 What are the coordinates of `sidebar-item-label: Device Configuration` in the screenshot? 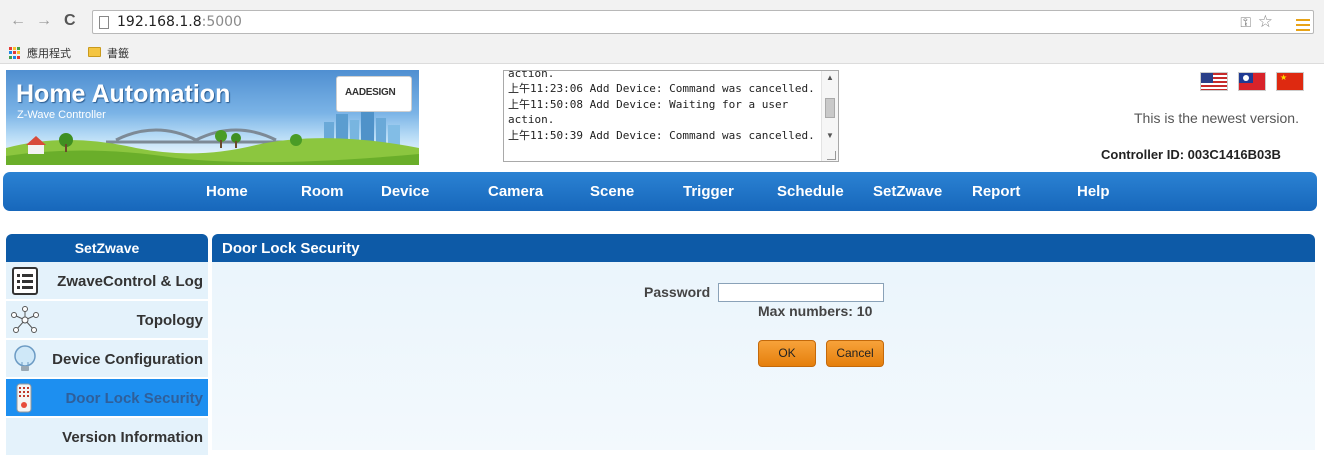 It's located at (127, 359).